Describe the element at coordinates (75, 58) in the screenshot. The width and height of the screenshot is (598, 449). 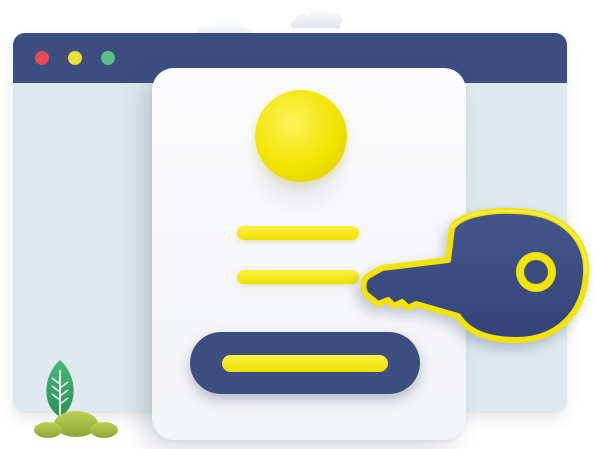
I see `minimize-window-dot` at that location.